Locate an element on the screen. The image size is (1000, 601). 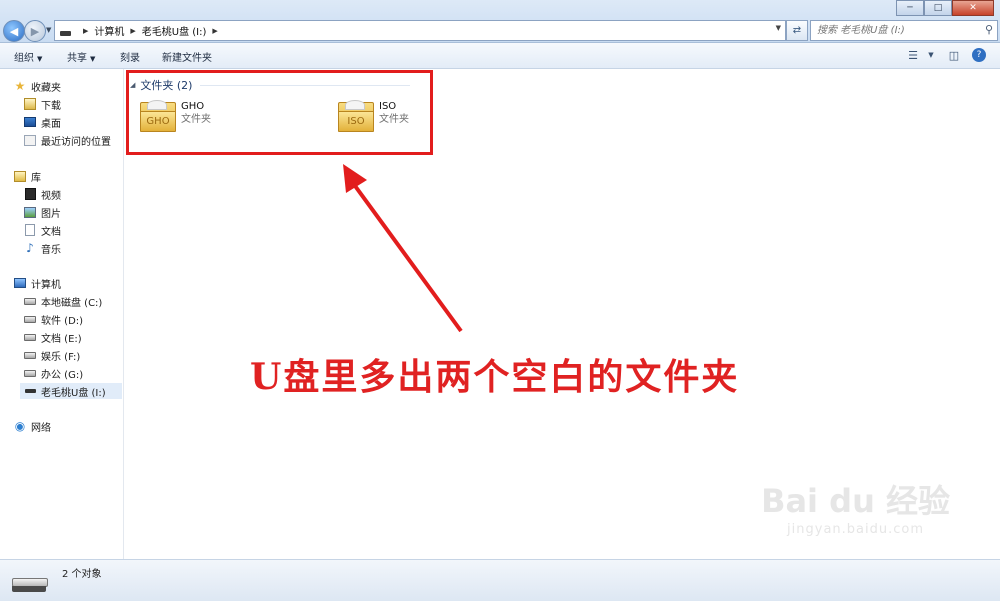
sidebar-item-videos: 视频 is located at coordinates (42, 194).